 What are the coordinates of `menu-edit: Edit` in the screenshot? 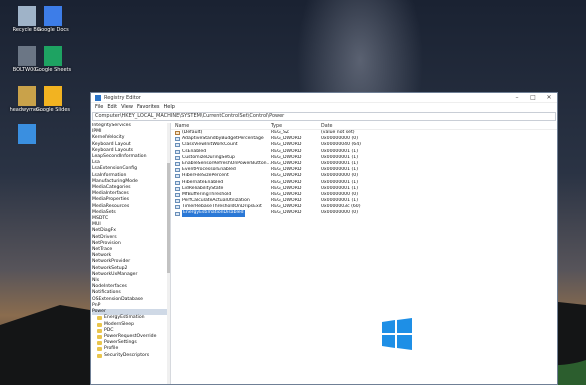 It's located at (112, 107).